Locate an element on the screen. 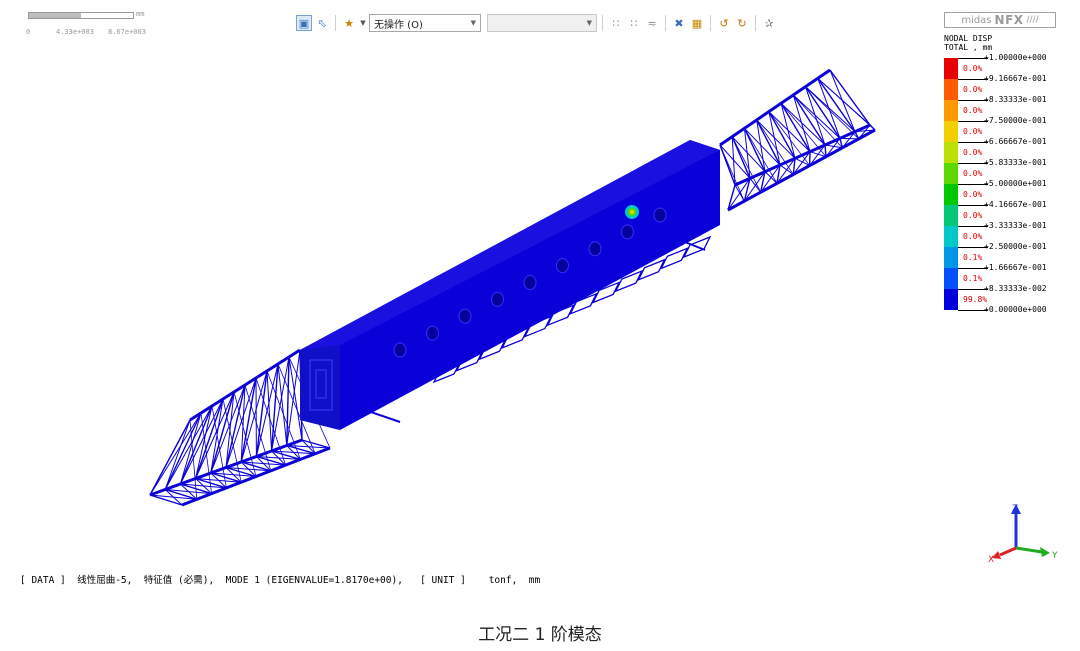 This screenshot has height=651, width=1080. midas-nfx-logo: midas NFX //// is located at coordinates (1000, 20).